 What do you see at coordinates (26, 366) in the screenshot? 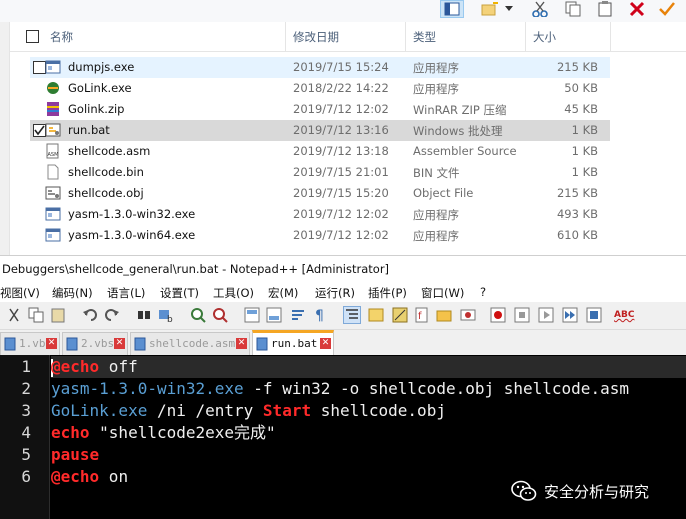
I see `line-number: 1` at bounding box center [26, 366].